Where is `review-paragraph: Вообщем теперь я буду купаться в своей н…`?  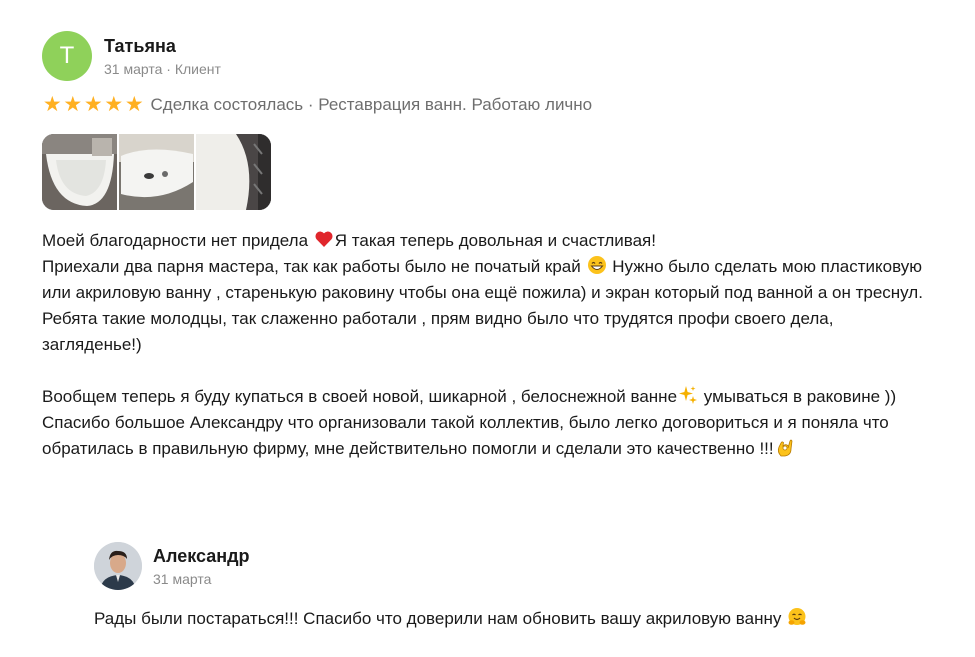 review-paragraph: Вообщем теперь я буду купаться в своей н… is located at coordinates (487, 423).